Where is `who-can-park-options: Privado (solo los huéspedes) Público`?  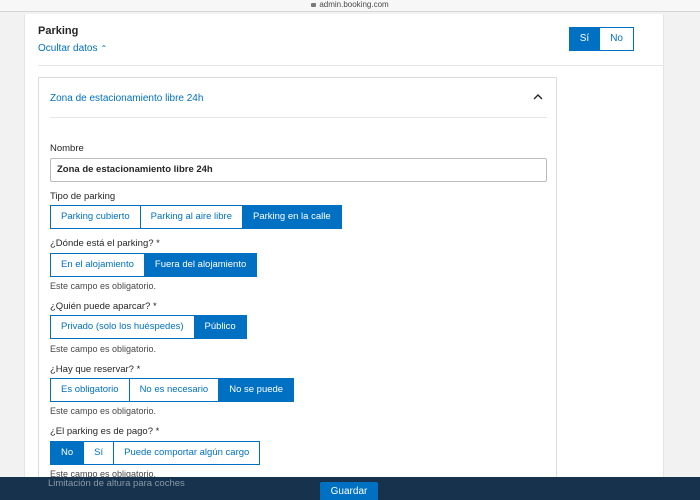
who-can-park-options: Privado (solo los huéspedes) Público is located at coordinates (148, 327).